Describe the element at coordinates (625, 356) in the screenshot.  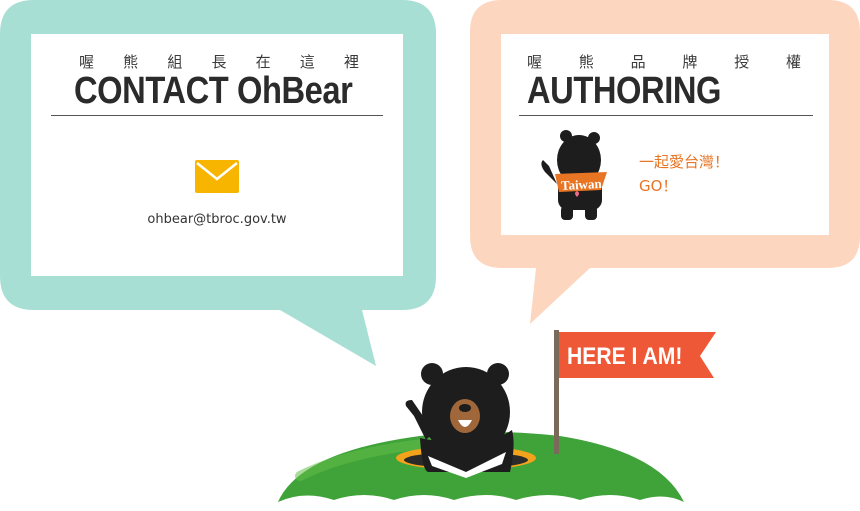
I see `flag-label: HERE I AM!` at that location.